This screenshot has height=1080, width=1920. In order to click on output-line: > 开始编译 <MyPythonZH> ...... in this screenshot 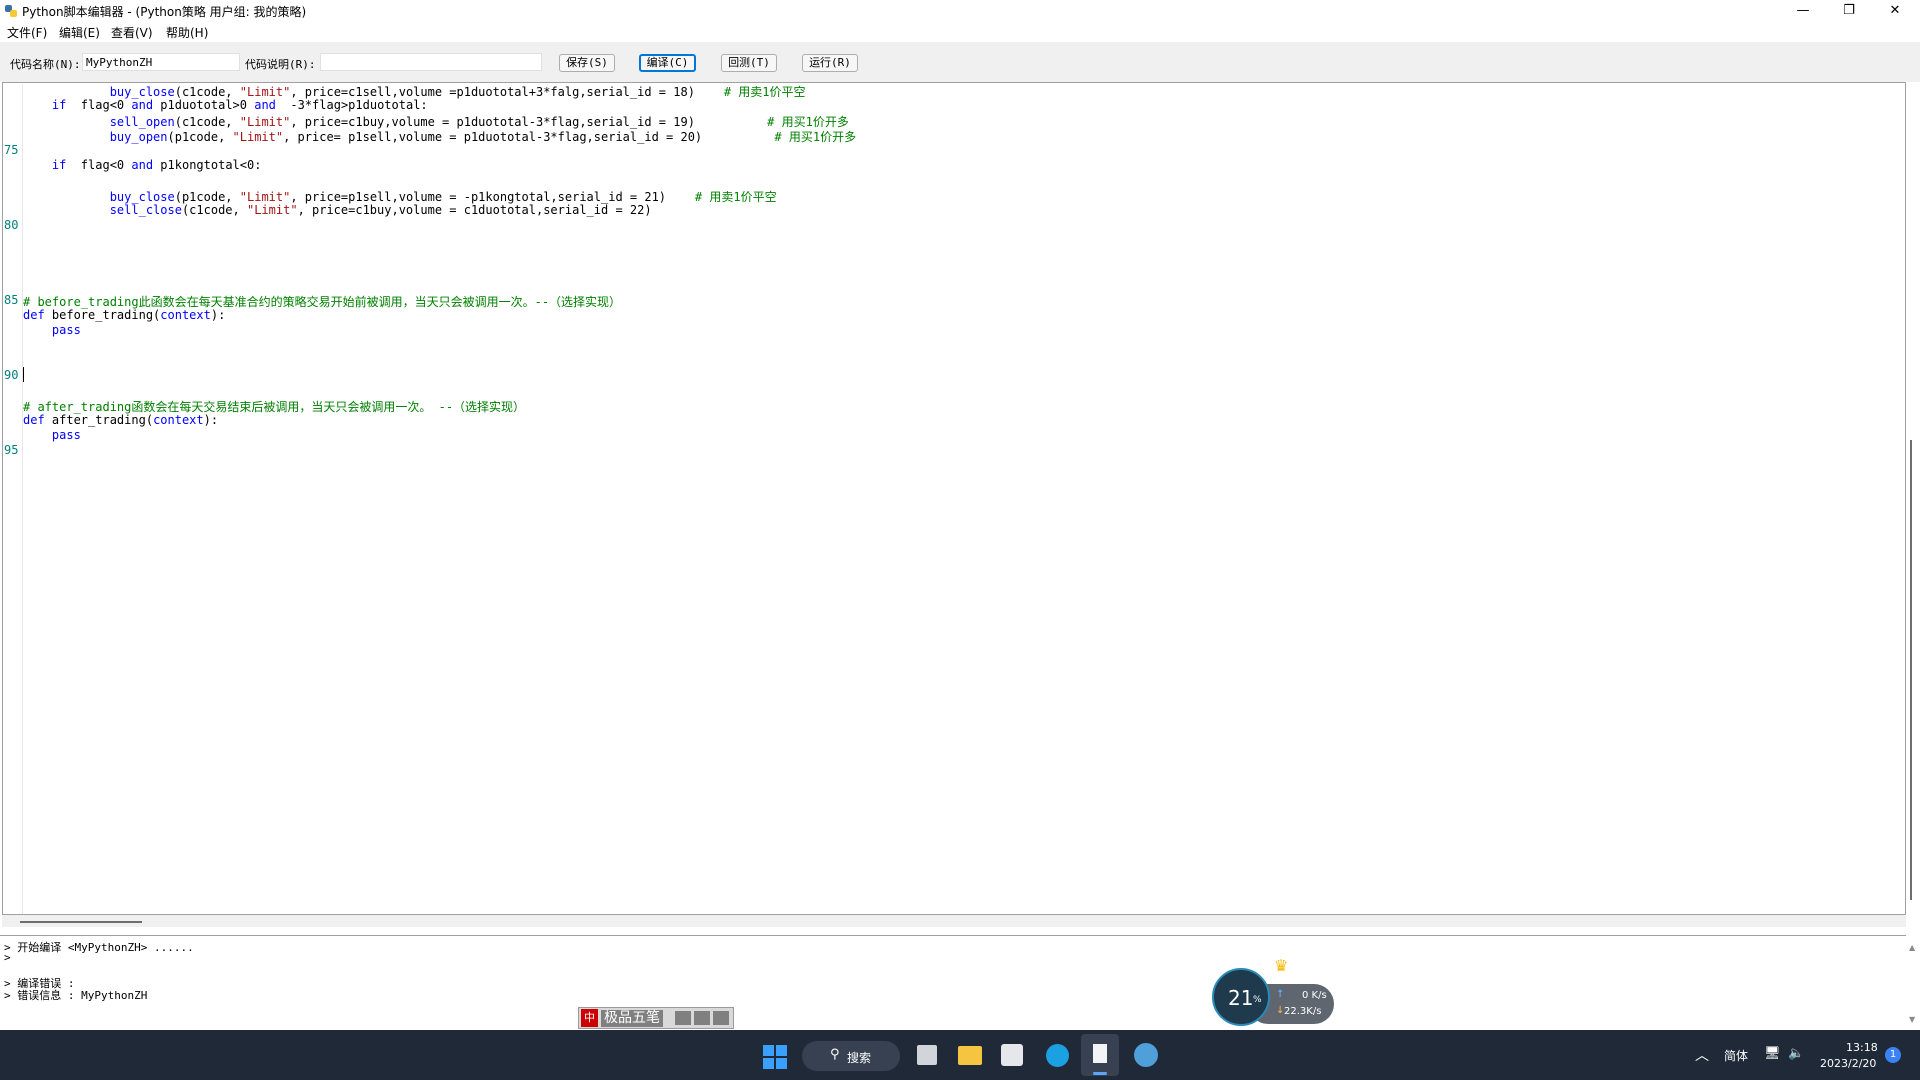, I will do `click(99, 947)`.